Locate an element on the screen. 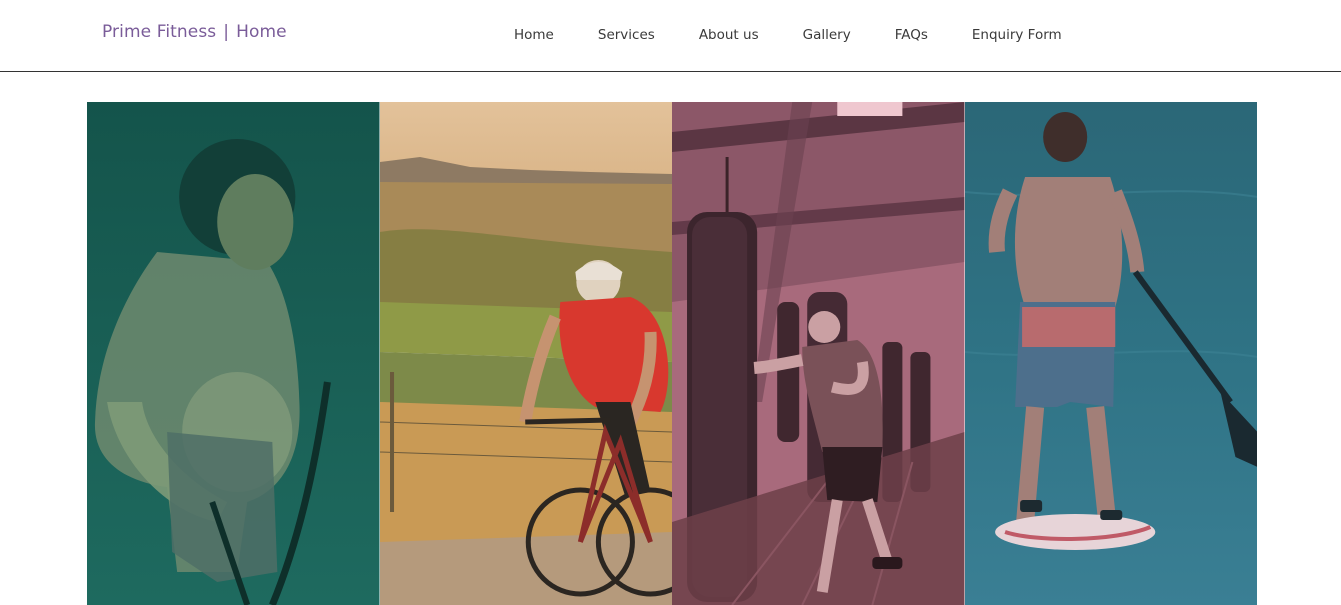 The image size is (1341, 605). brand-logo-link: Prime Fitness | Home is located at coordinates (194, 32).